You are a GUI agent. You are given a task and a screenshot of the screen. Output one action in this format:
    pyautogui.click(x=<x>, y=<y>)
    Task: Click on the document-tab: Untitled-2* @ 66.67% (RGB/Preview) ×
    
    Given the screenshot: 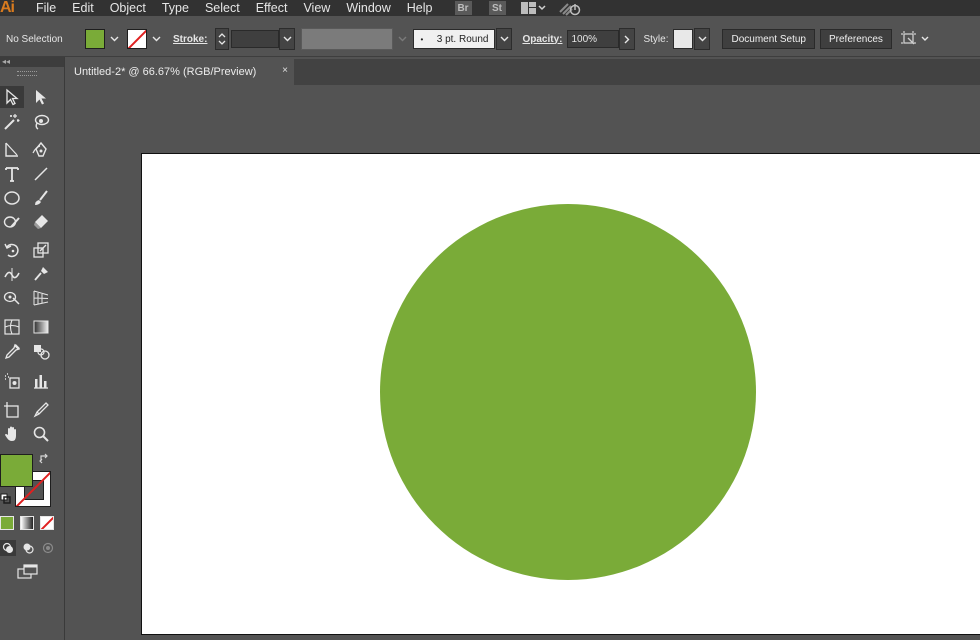 What is the action you would take?
    pyautogui.click(x=179, y=72)
    